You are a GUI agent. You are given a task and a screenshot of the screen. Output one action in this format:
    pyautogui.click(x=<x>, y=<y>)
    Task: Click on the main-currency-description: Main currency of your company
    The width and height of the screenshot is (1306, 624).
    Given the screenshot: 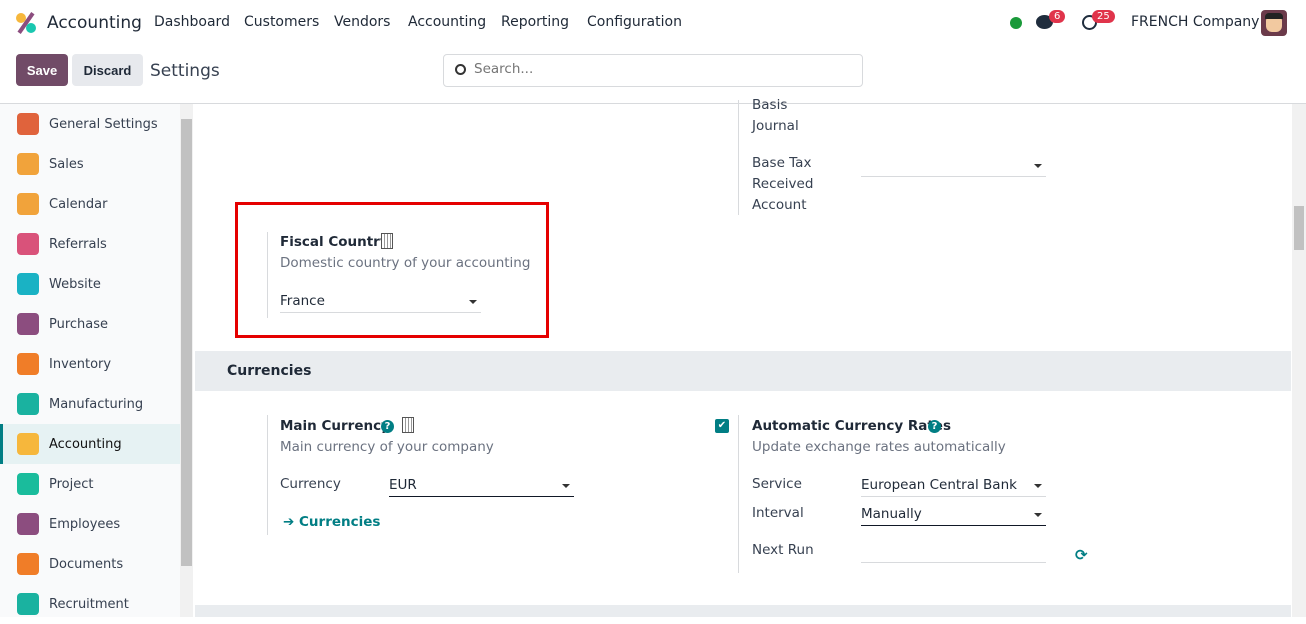 What is the action you would take?
    pyautogui.click(x=387, y=447)
    